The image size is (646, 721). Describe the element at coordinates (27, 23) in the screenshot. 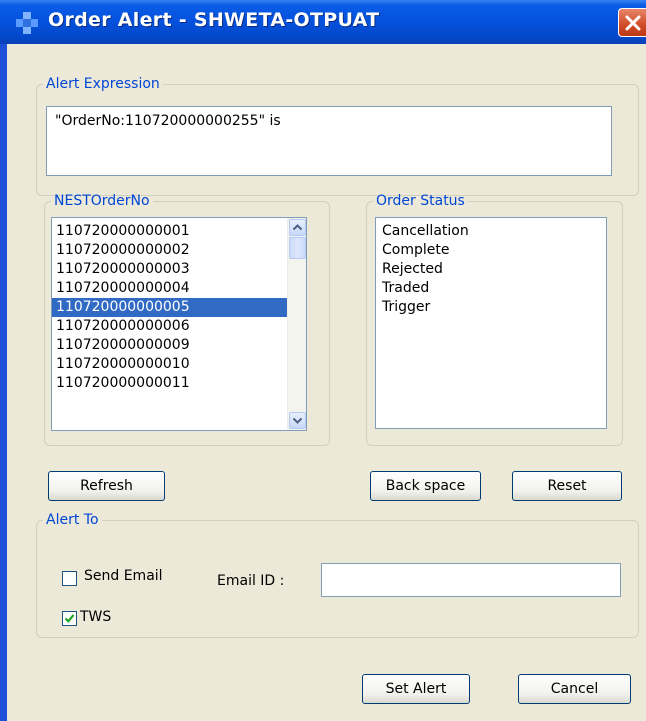

I see `app-icon` at that location.